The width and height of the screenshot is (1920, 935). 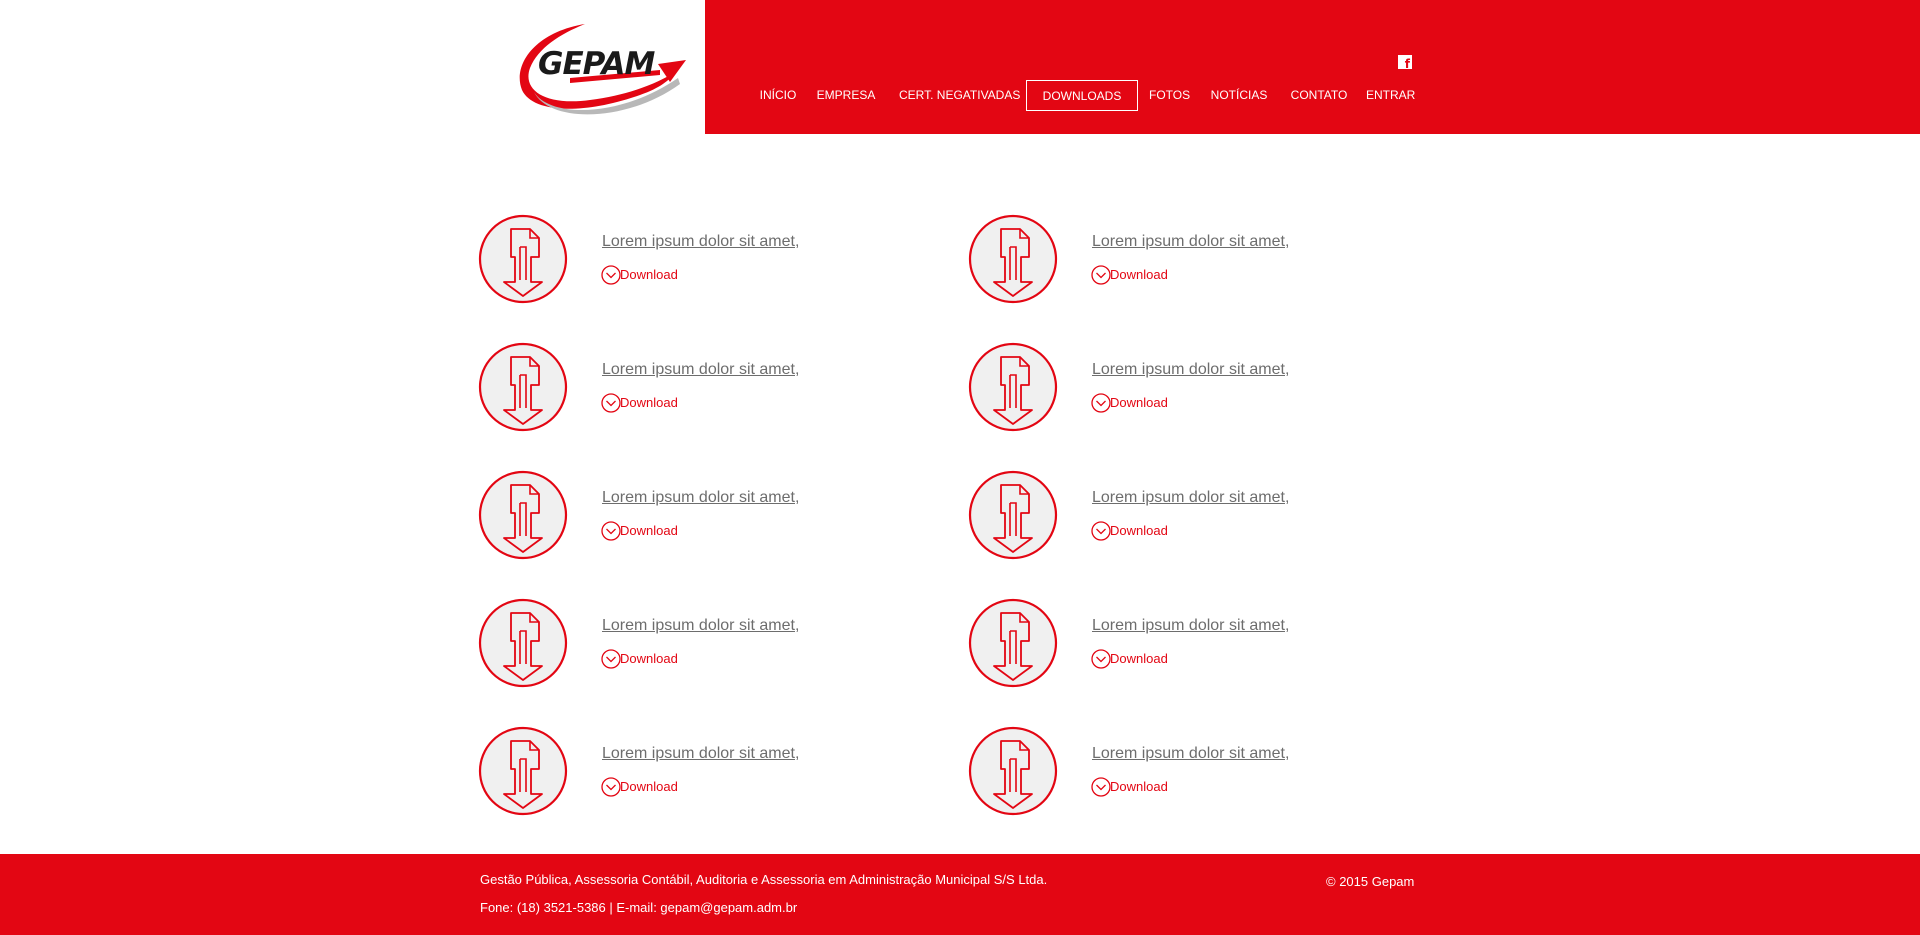 What do you see at coordinates (1319, 95) in the screenshot?
I see `nav-item-contato: CONTATO` at bounding box center [1319, 95].